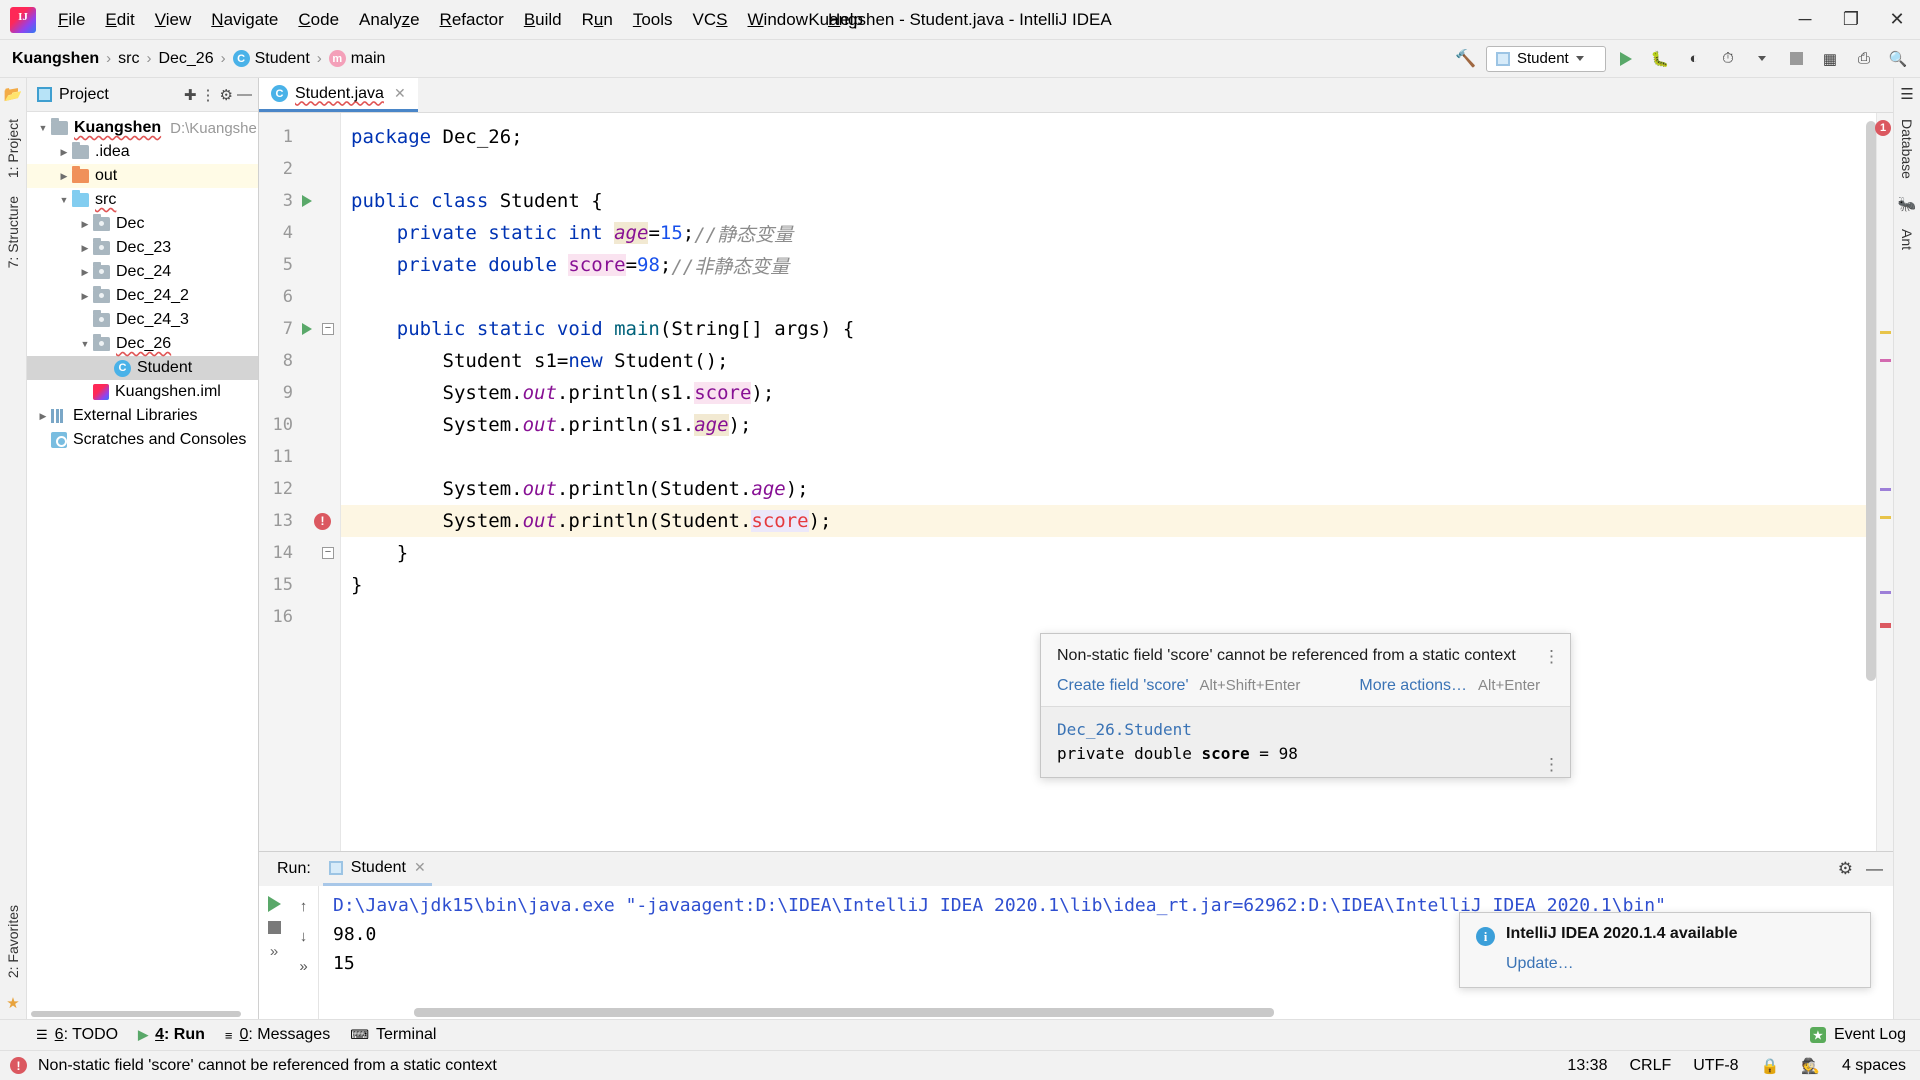 Image resolution: width=1920 pixels, height=1080 pixels. I want to click on updates-icon: ⎙, so click(1864, 59).